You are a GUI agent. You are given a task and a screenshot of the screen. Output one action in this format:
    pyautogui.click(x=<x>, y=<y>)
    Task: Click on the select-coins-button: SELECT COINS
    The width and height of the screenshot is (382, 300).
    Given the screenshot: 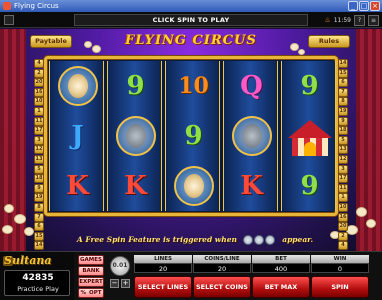 What is the action you would take?
    pyautogui.click(x=222, y=287)
    